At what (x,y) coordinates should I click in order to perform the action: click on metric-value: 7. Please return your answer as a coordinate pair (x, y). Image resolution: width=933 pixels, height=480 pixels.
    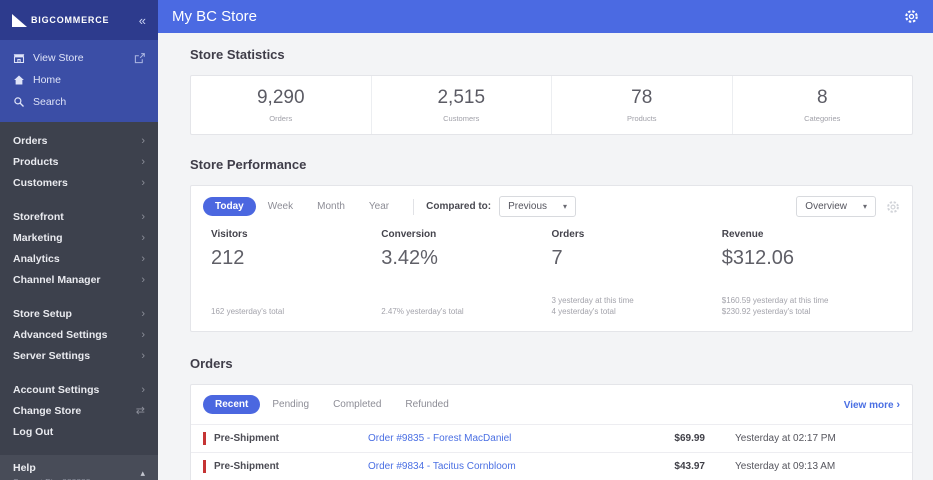
    Looking at the image, I should click on (557, 258).